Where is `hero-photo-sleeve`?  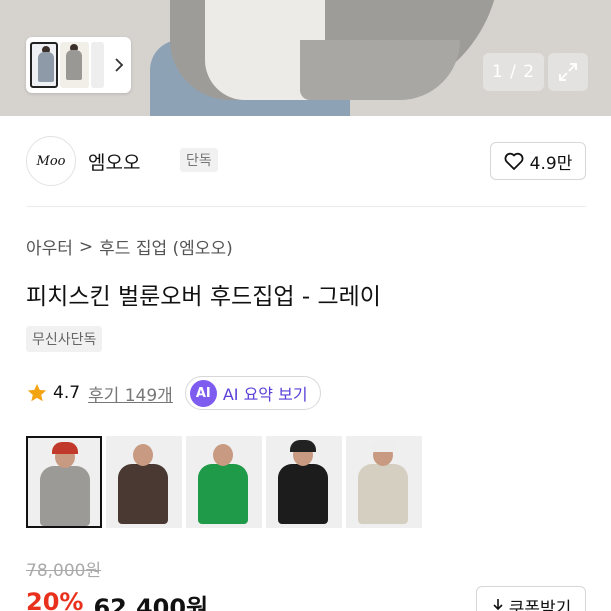
hero-photo-sleeve is located at coordinates (380, 70).